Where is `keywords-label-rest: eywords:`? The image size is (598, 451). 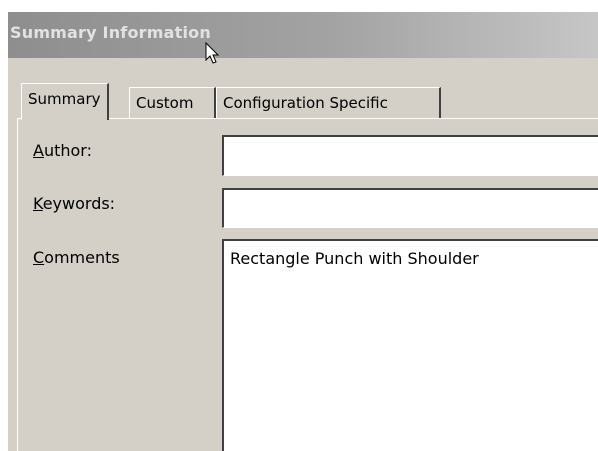
keywords-label-rest: eywords: is located at coordinates (79, 203).